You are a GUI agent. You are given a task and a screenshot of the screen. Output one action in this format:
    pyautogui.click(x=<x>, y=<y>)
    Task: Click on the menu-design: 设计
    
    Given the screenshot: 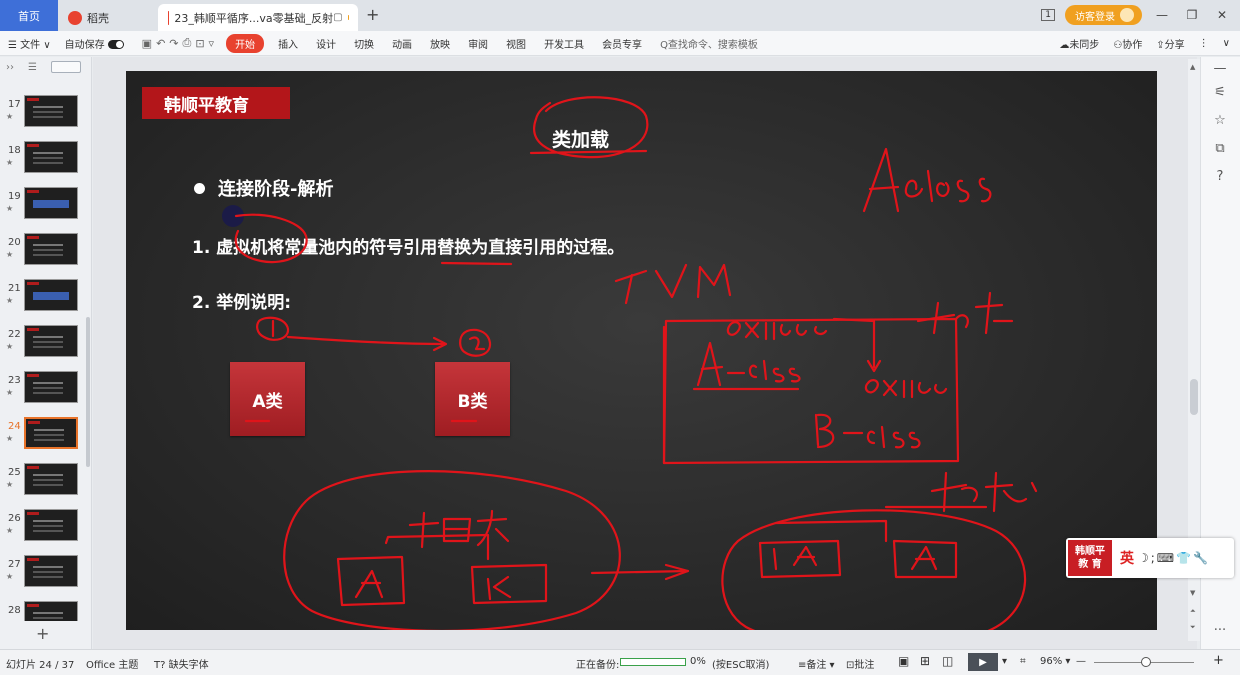 What is the action you would take?
    pyautogui.click(x=326, y=43)
    